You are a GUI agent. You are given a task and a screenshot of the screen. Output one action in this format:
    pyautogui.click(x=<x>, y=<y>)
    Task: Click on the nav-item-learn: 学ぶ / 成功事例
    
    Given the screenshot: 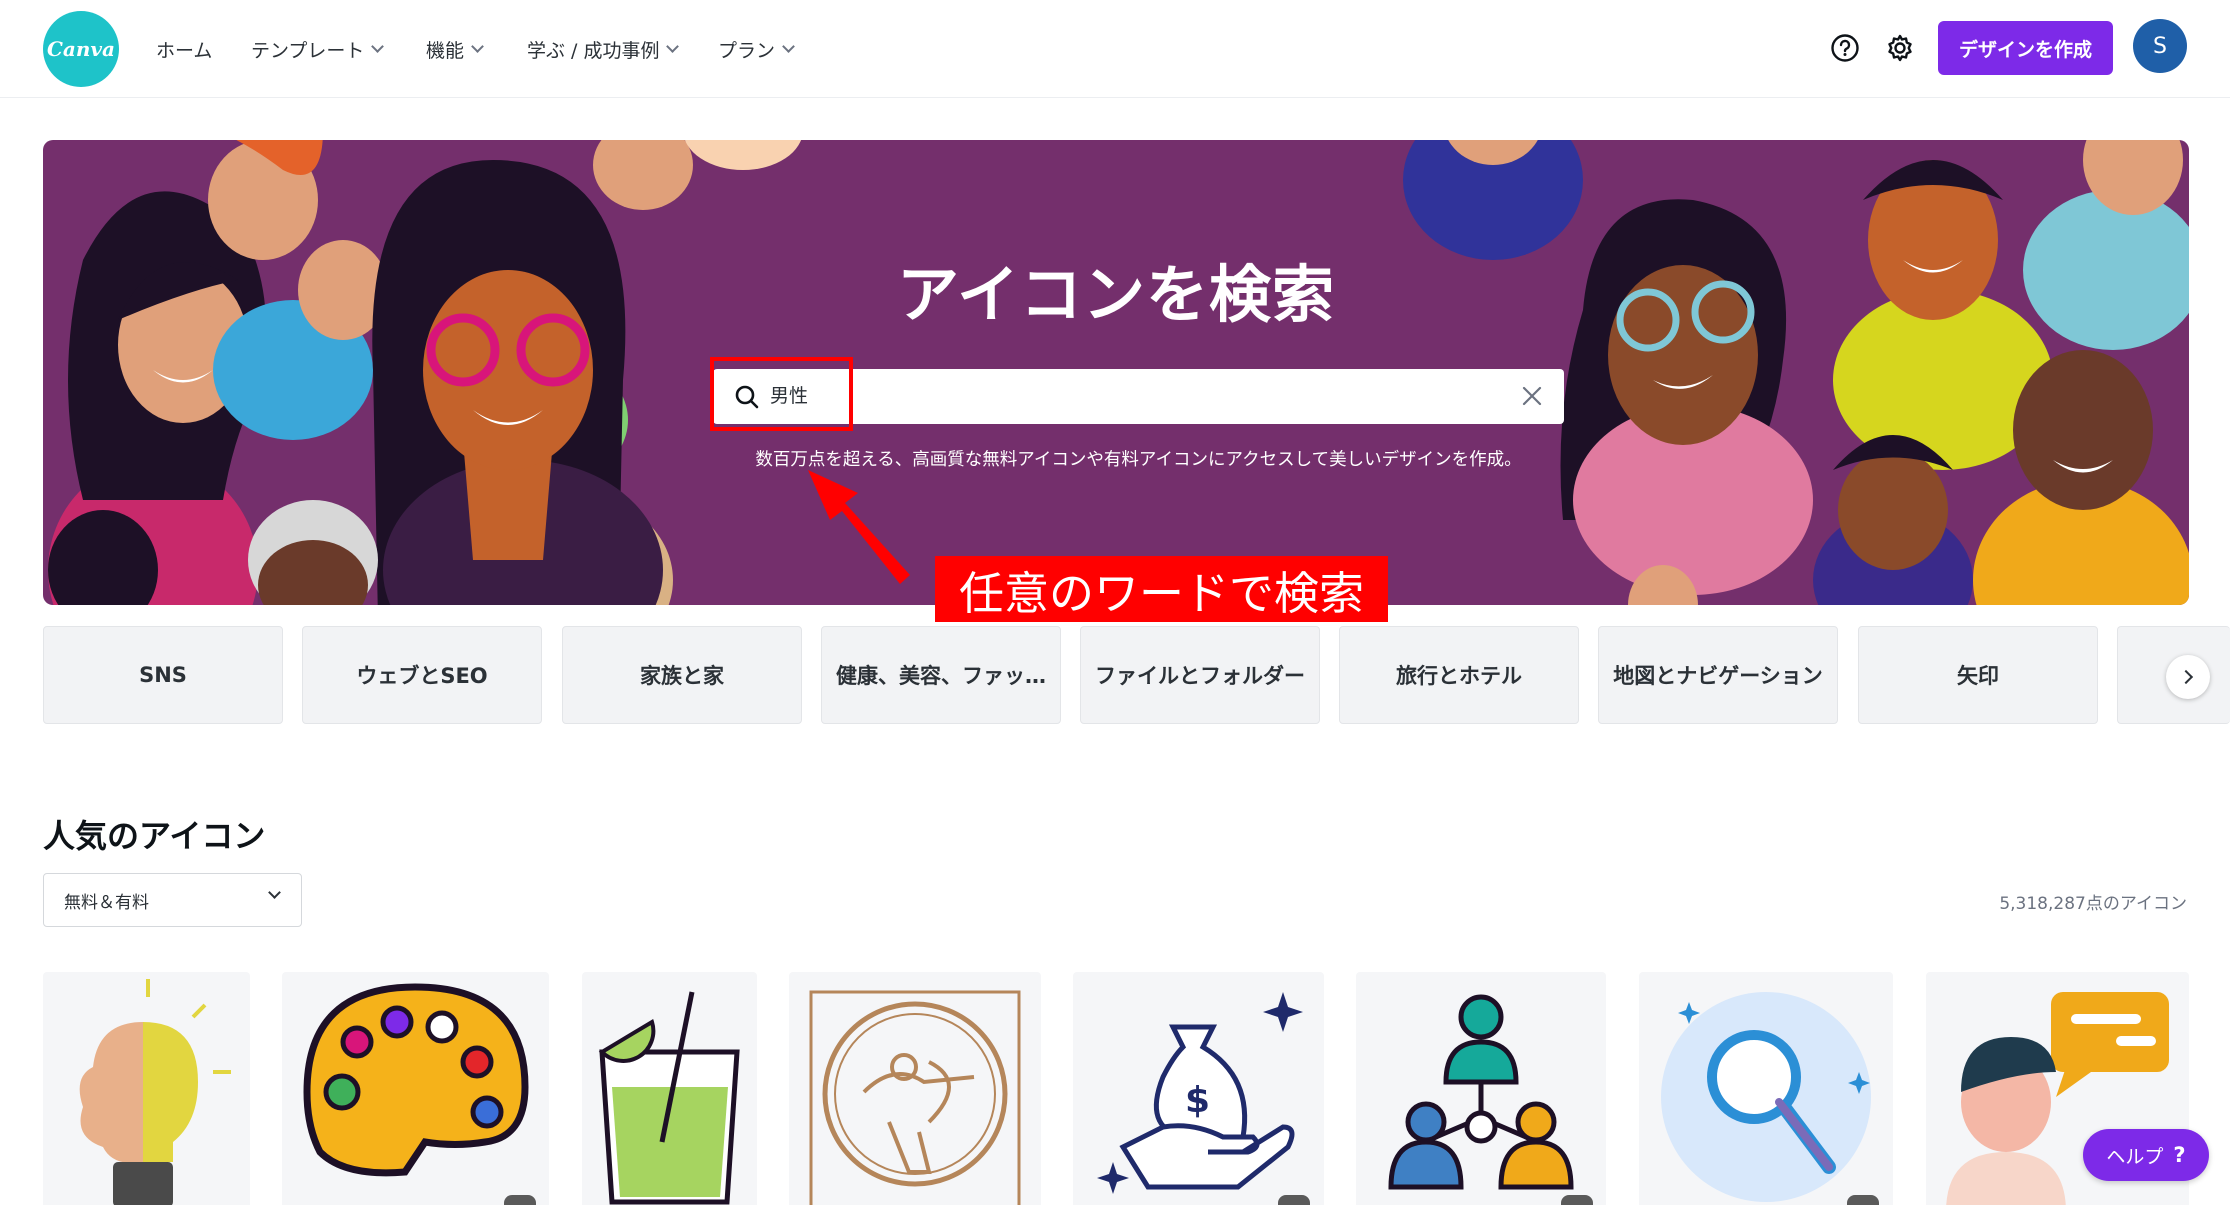 What is the action you would take?
    pyautogui.click(x=603, y=49)
    